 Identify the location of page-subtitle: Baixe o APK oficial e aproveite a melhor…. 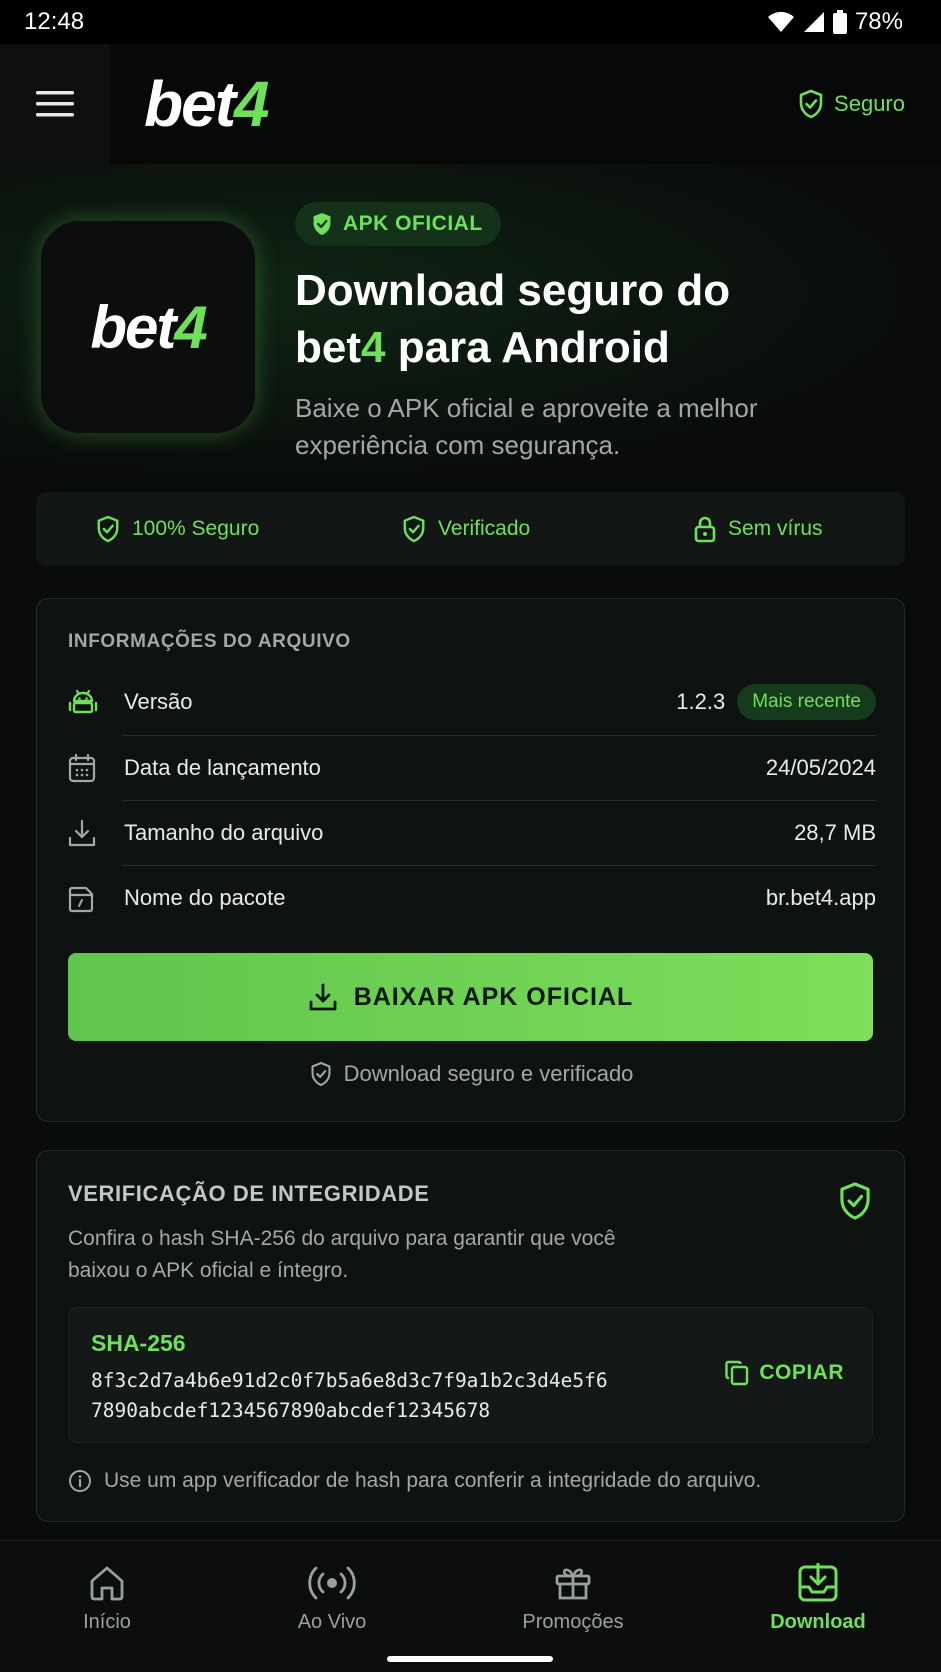
(526, 426).